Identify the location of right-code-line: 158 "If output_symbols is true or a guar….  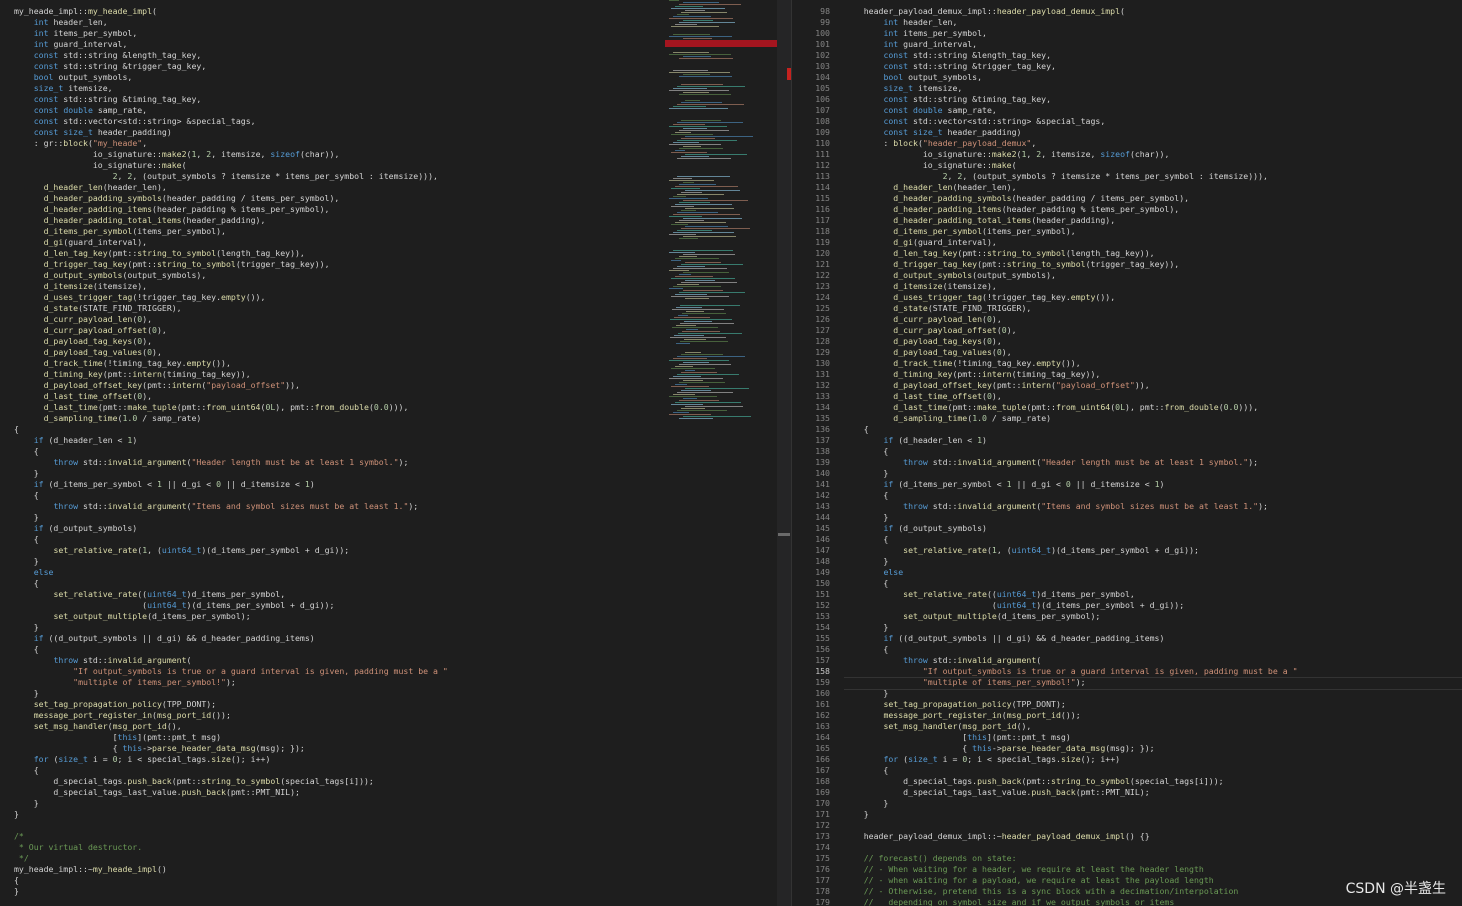
(1127, 678).